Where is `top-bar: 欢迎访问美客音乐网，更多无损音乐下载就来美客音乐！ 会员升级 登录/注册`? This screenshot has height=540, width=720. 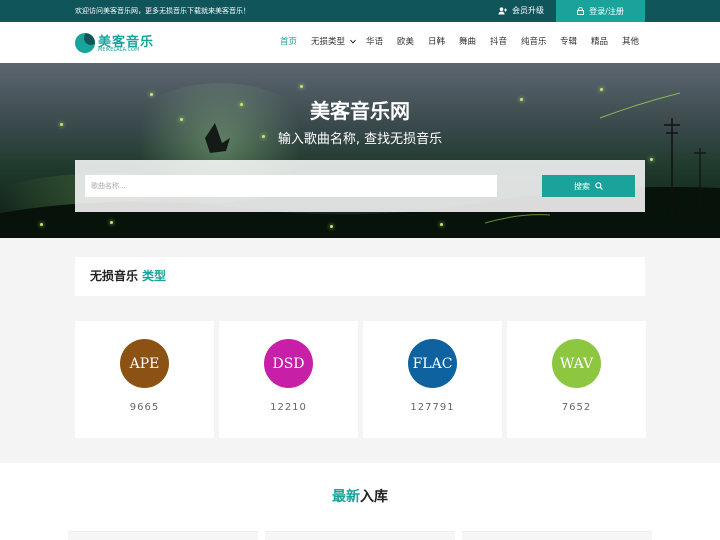 top-bar: 欢迎访问美客音乐网，更多无损音乐下载就来美客音乐！ 会员升级 登录/注册 is located at coordinates (360, 11).